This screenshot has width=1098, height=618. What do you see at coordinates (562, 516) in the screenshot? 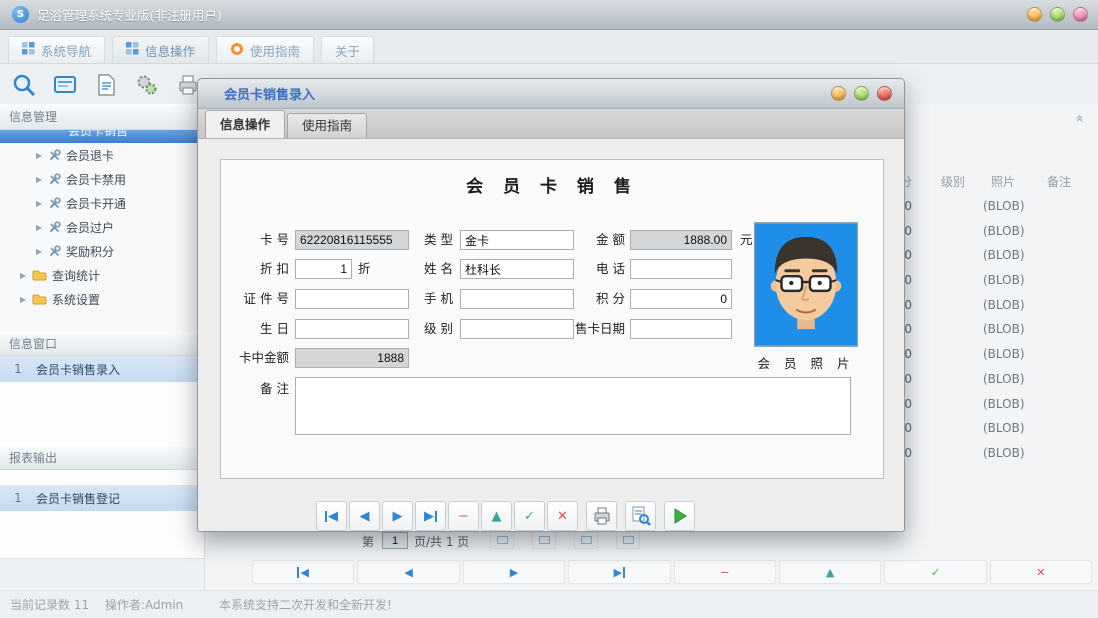
I see `cancel-edit-button: ✕` at bounding box center [562, 516].